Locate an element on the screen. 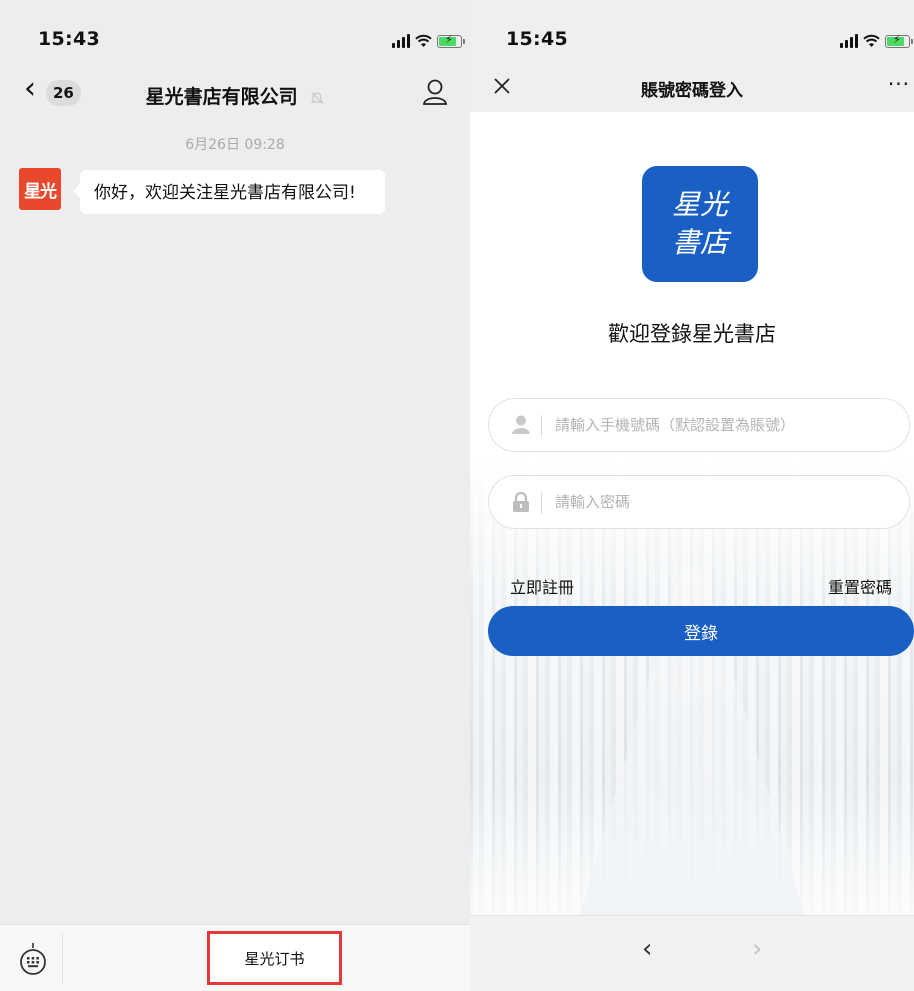  keyboard-icon is located at coordinates (33, 959).